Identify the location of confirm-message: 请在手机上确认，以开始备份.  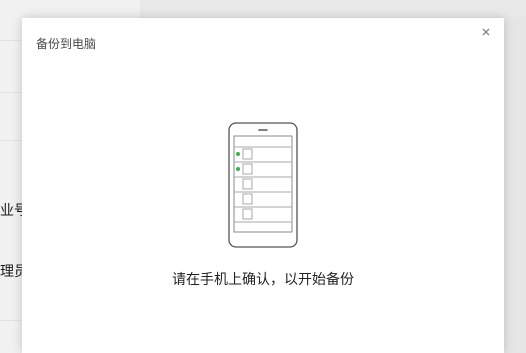
(263, 280).